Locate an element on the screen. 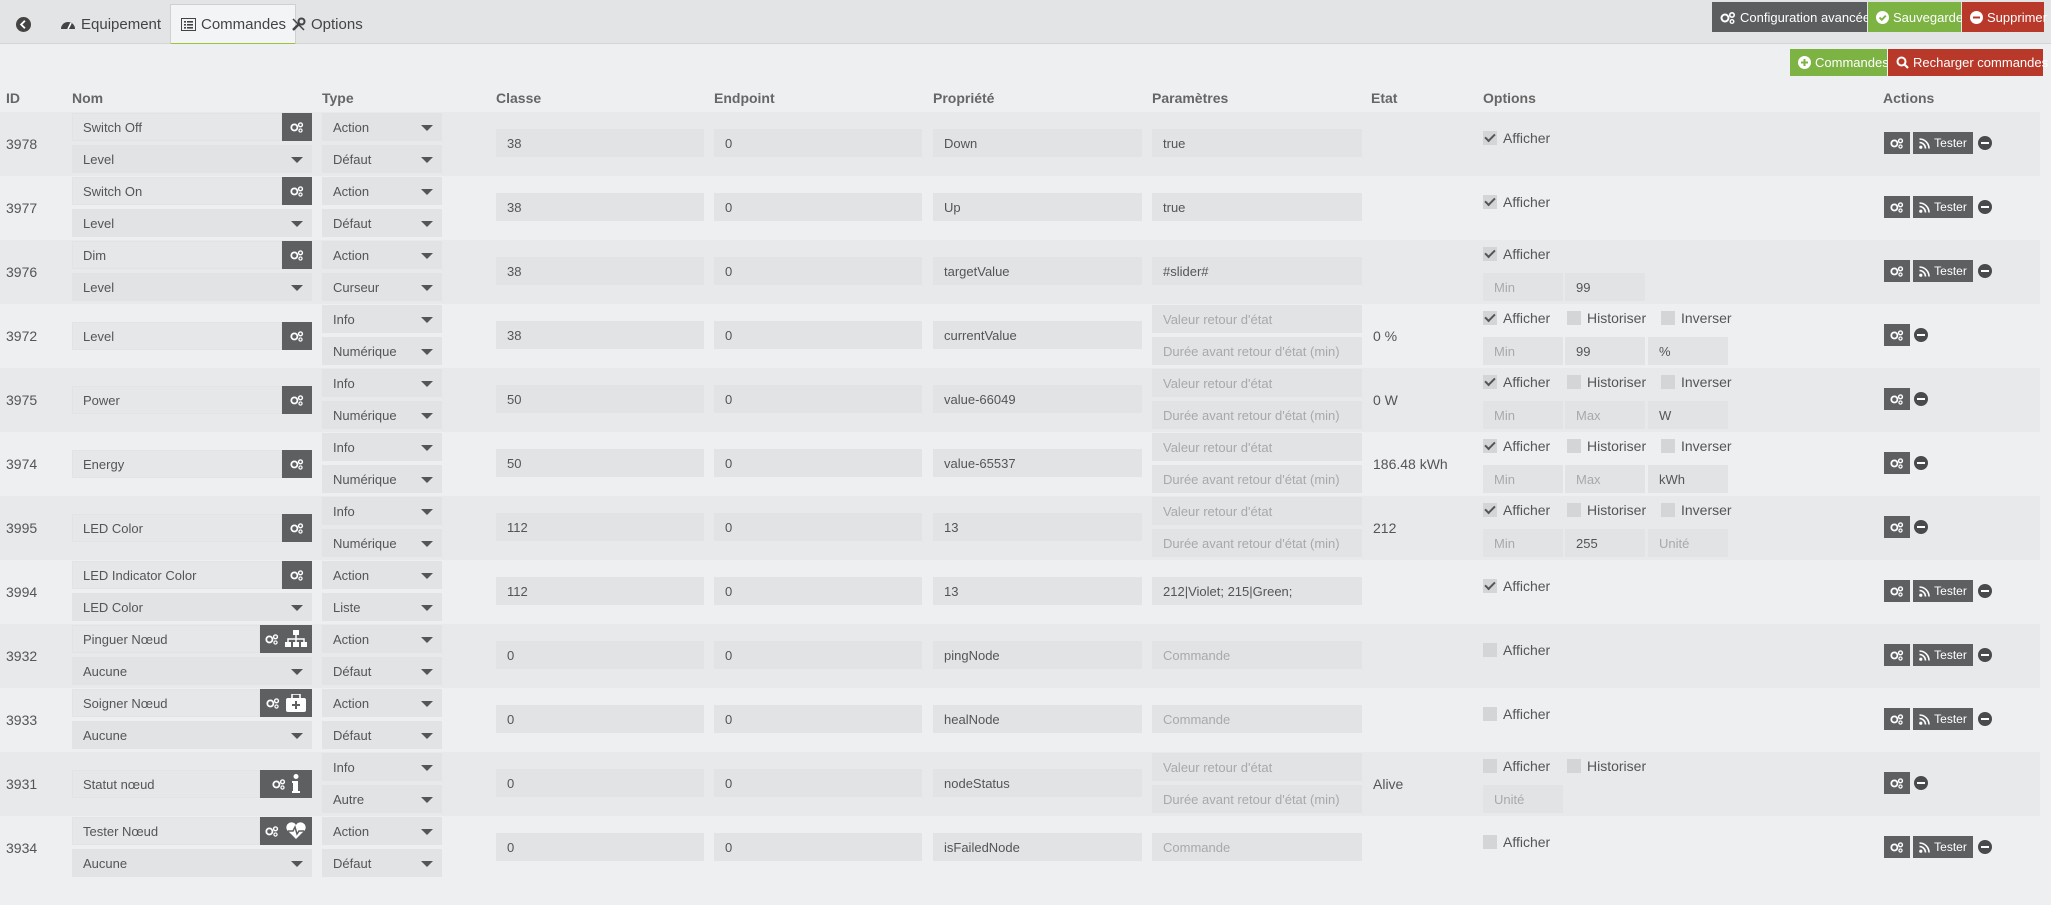 This screenshot has height=905, width=2051. command-name-input: Soigner Nœud is located at coordinates (166, 703).